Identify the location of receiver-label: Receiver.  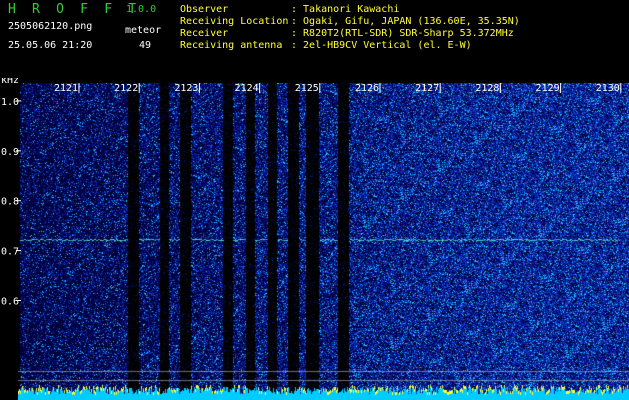
(204, 33).